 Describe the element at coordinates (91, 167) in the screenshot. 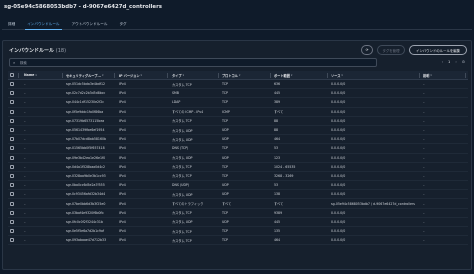

I see `cell-rule-id: sgr-0d4a1f528baa0d4c2` at that location.